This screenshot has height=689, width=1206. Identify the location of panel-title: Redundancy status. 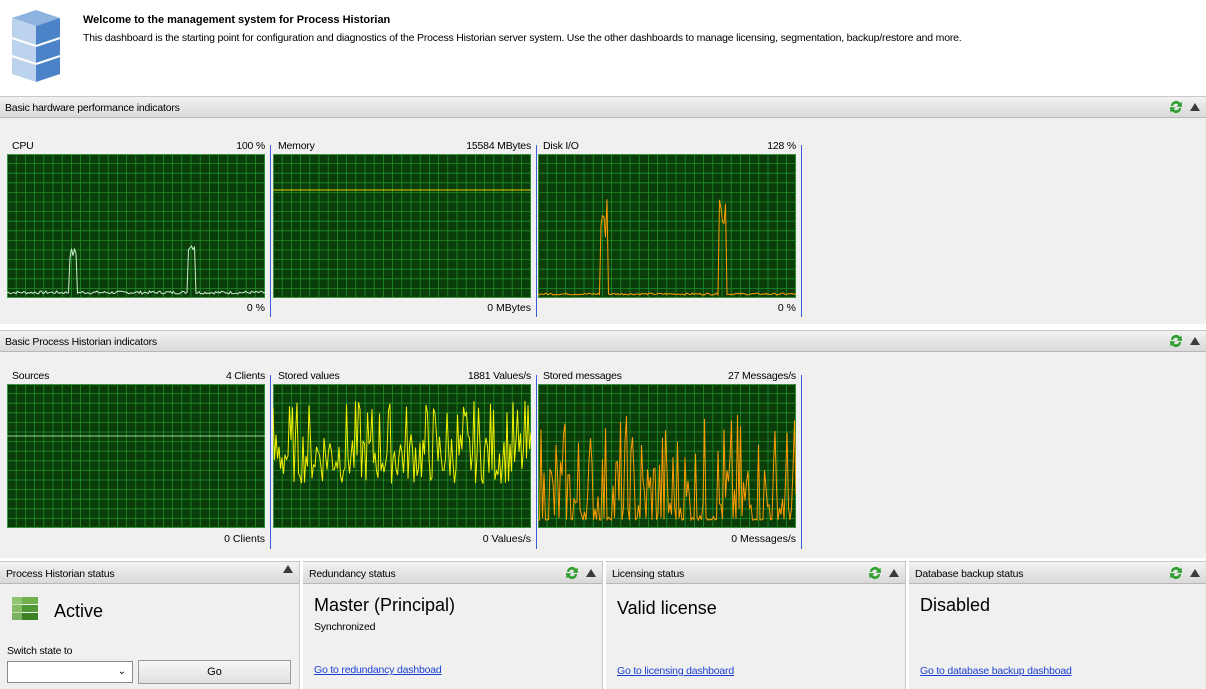
(352, 574).